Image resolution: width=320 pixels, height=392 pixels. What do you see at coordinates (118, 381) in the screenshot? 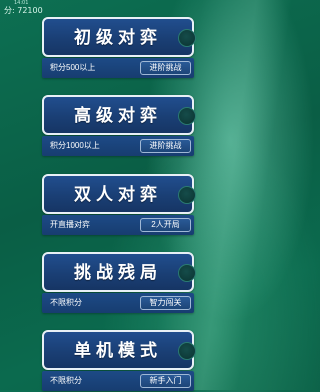
I see `mode-info-bar: 不限积分 新手入门` at bounding box center [118, 381].